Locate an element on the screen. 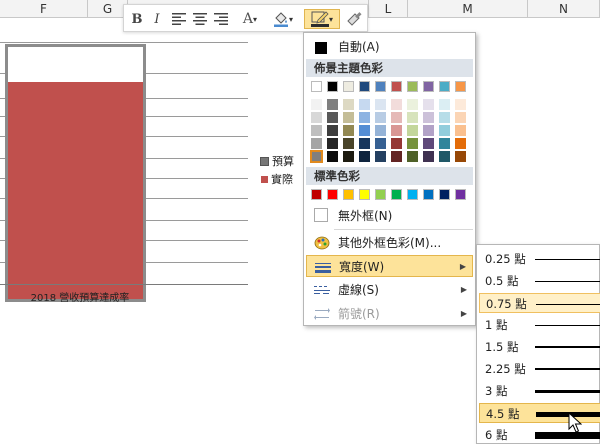  legend-item-actual: 實際 is located at coordinates (277, 179).